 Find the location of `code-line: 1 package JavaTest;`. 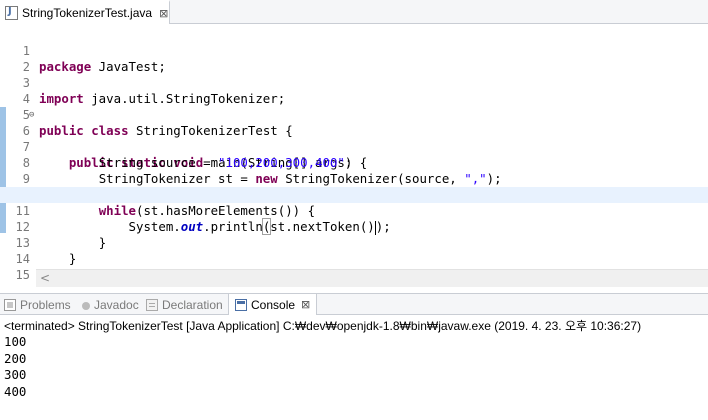

code-line: 1 package JavaTest; is located at coordinates (354, 50).